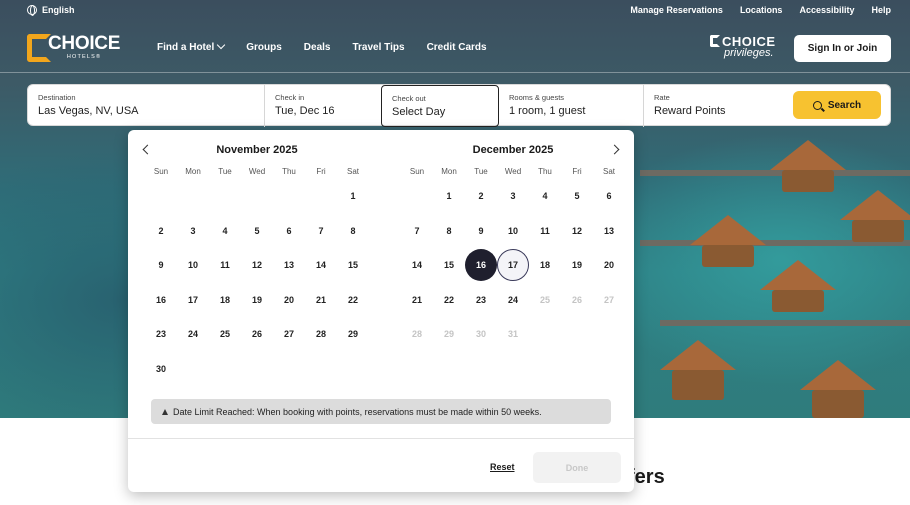  Describe the element at coordinates (88, 111) in the screenshot. I see `destination-value: Las Vegas, NV, USA` at that location.